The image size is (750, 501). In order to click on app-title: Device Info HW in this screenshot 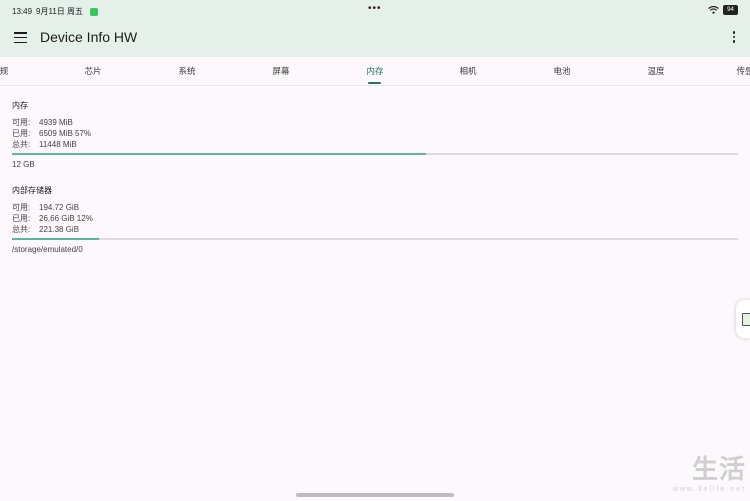, I will do `click(89, 37)`.